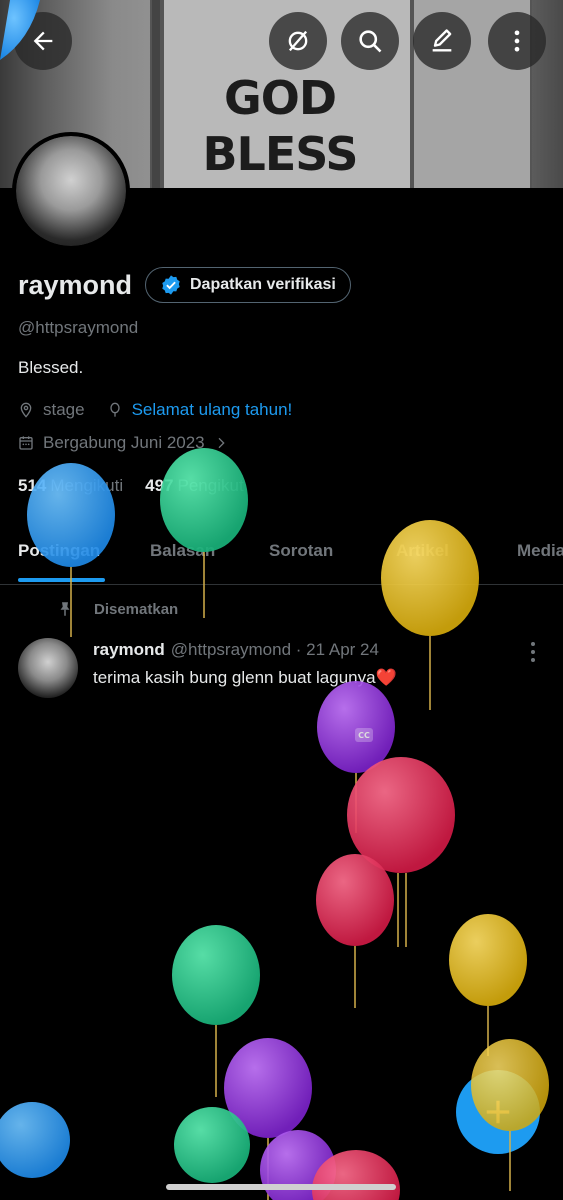  What do you see at coordinates (274, 649) in the screenshot?
I see `post-handle-date: @httpsraymond · 21 Apr 24` at bounding box center [274, 649].